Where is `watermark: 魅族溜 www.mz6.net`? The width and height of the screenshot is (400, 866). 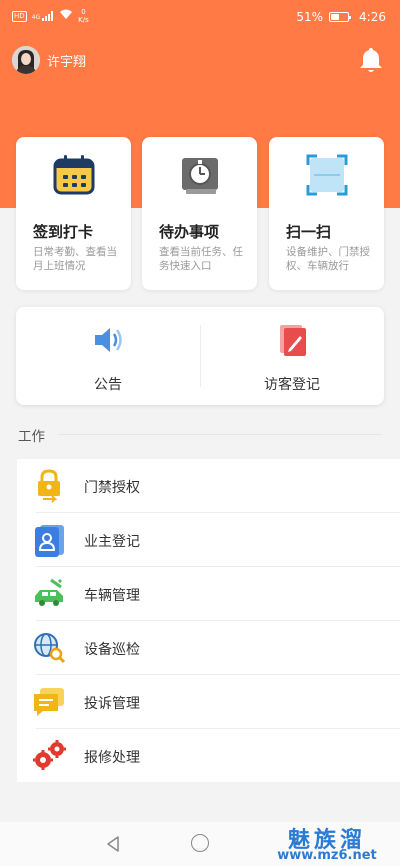
watermark: 魅族溜 www.mz6.net is located at coordinates (327, 843).